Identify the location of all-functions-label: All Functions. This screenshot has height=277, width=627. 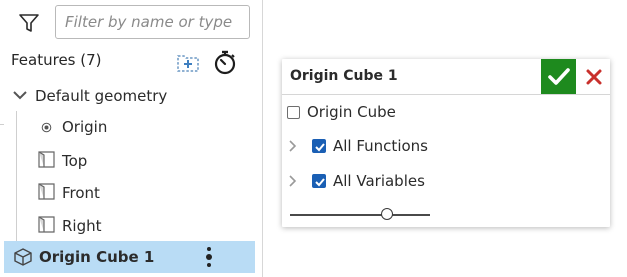
(380, 146).